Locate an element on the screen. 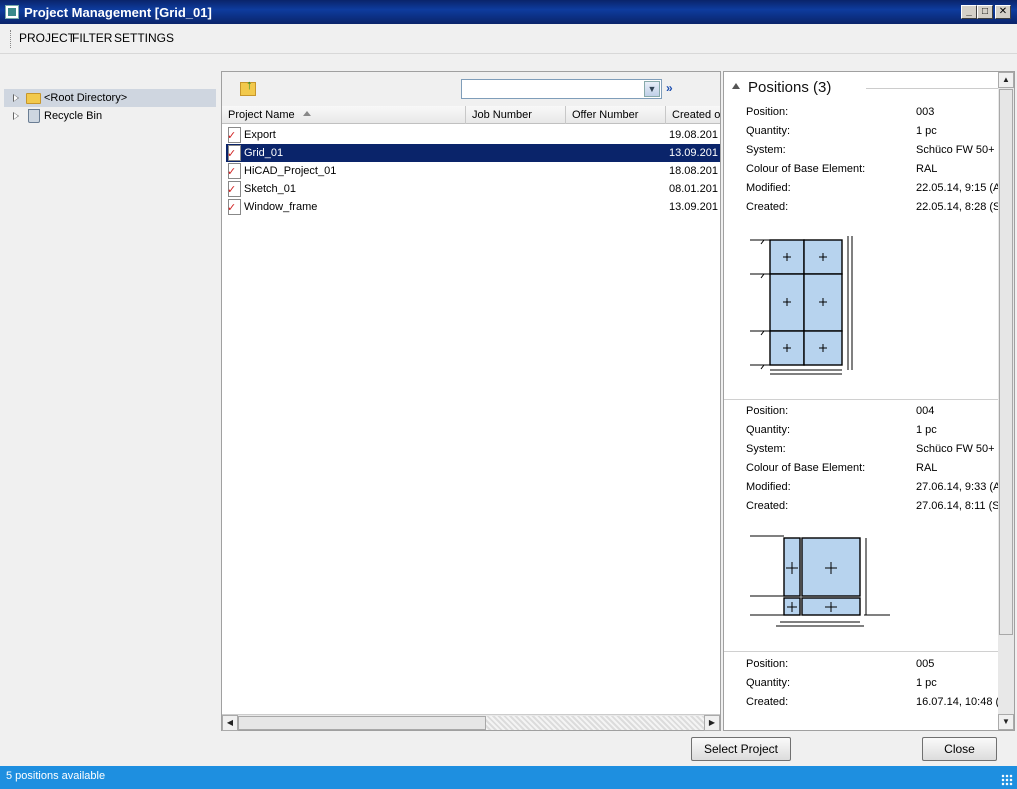 This screenshot has height=789, width=1017. scrollbar-track is located at coordinates (595, 723).